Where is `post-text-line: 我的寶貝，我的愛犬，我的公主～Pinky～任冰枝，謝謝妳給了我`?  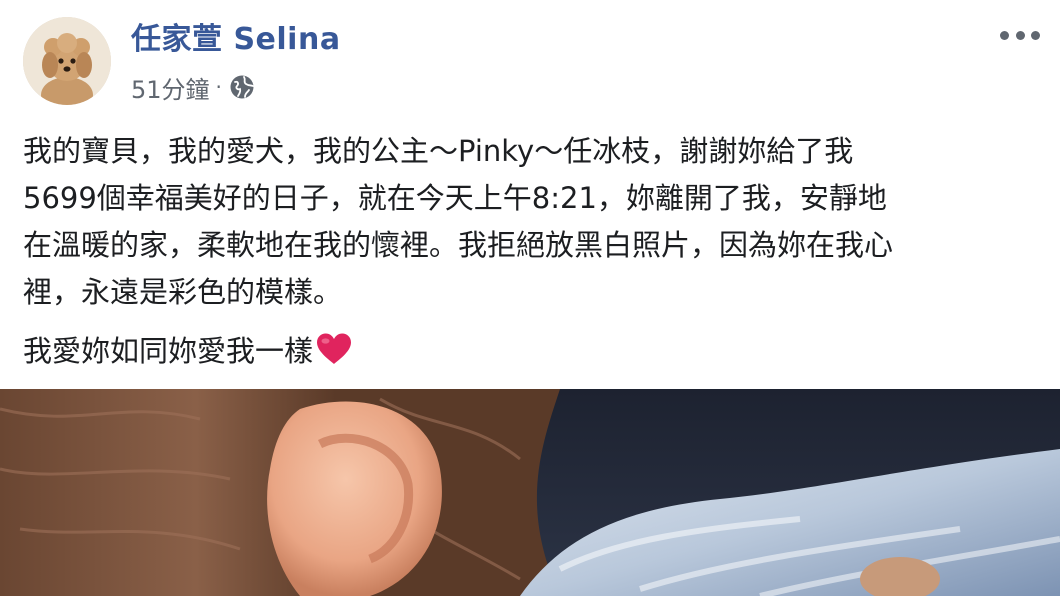 post-text-line: 我的寶貝，我的愛犬，我的公主～Pinky～任冰枝，謝謝妳給了我 is located at coordinates (438, 151).